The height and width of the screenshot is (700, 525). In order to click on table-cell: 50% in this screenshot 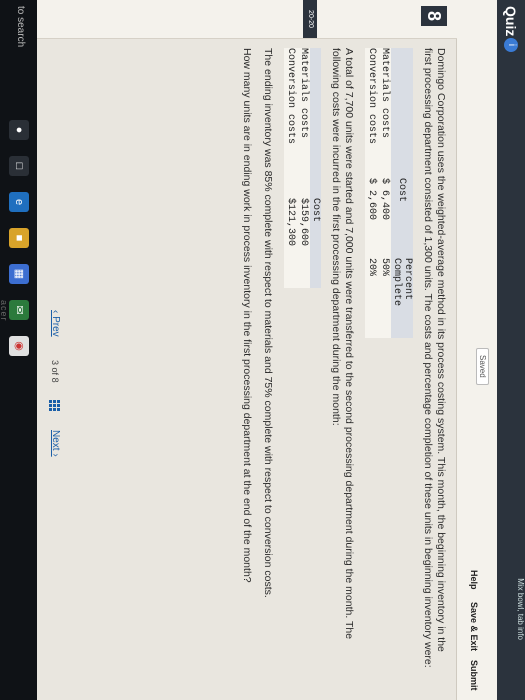, I will do `click(384, 267)`.